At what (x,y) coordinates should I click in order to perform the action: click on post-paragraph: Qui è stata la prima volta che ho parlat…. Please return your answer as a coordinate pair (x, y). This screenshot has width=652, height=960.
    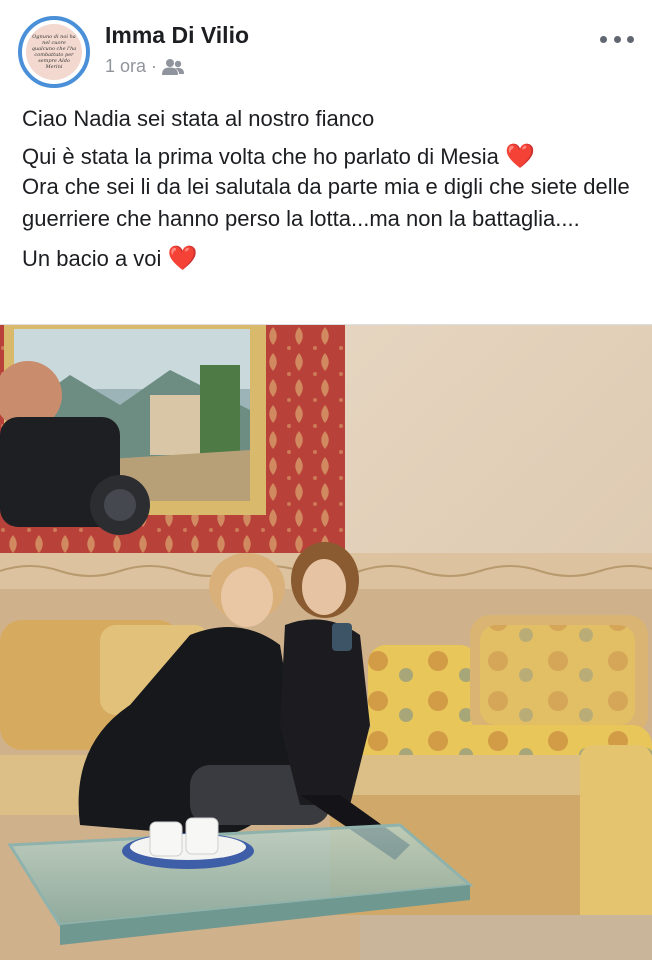
    Looking at the image, I should click on (278, 156).